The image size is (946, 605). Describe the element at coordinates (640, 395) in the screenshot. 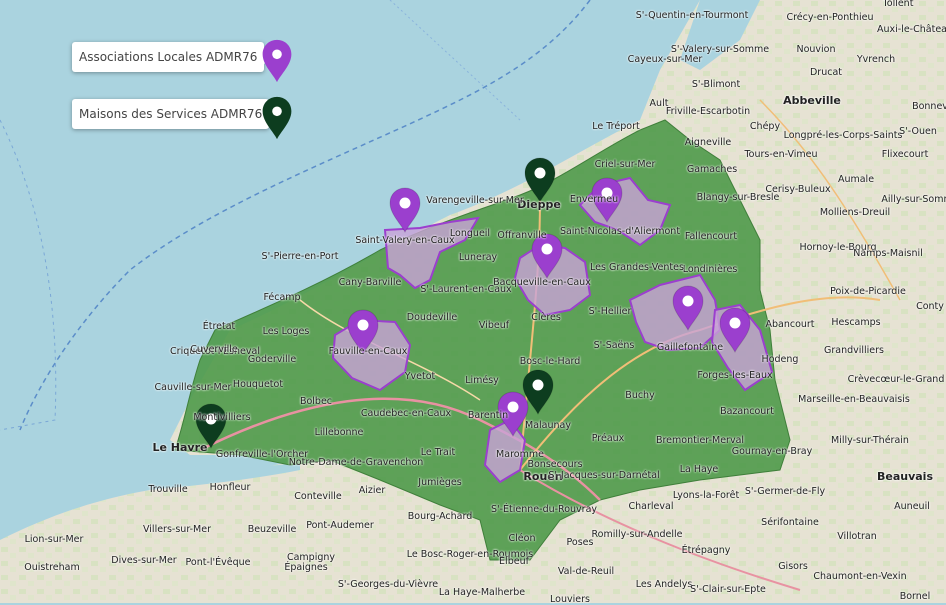

I see `place-label: Buchy` at that location.